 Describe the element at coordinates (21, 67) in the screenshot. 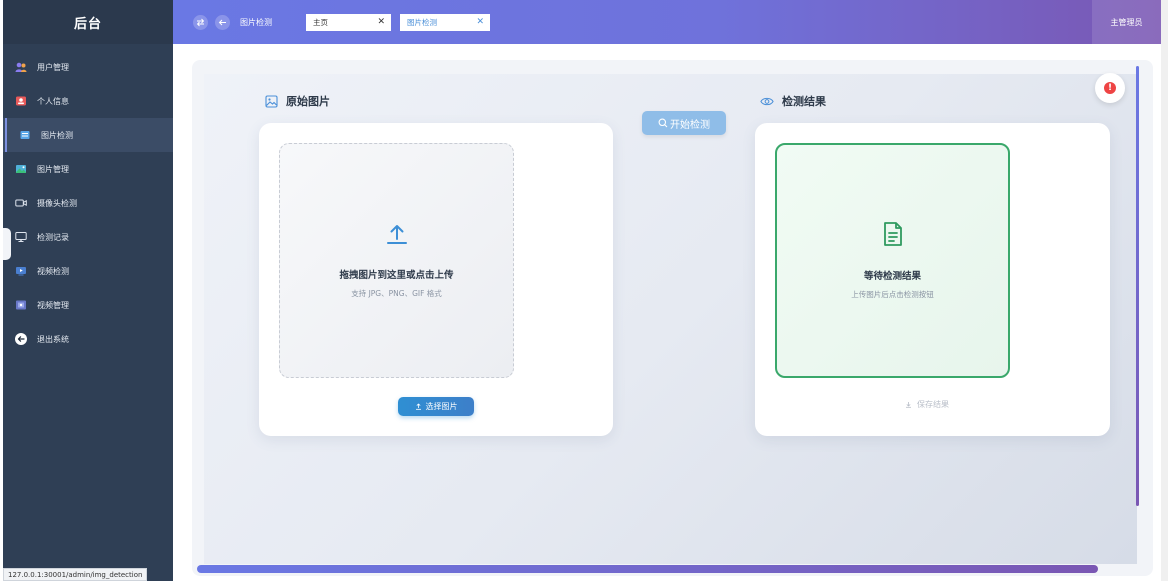

I see `users-icon` at that location.